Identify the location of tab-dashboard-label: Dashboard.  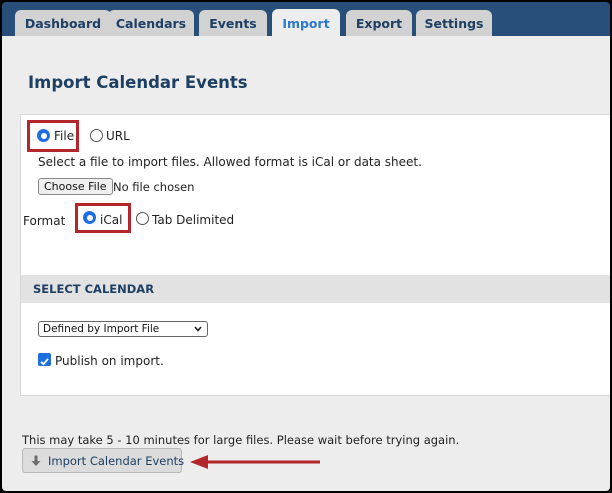
(63, 23).